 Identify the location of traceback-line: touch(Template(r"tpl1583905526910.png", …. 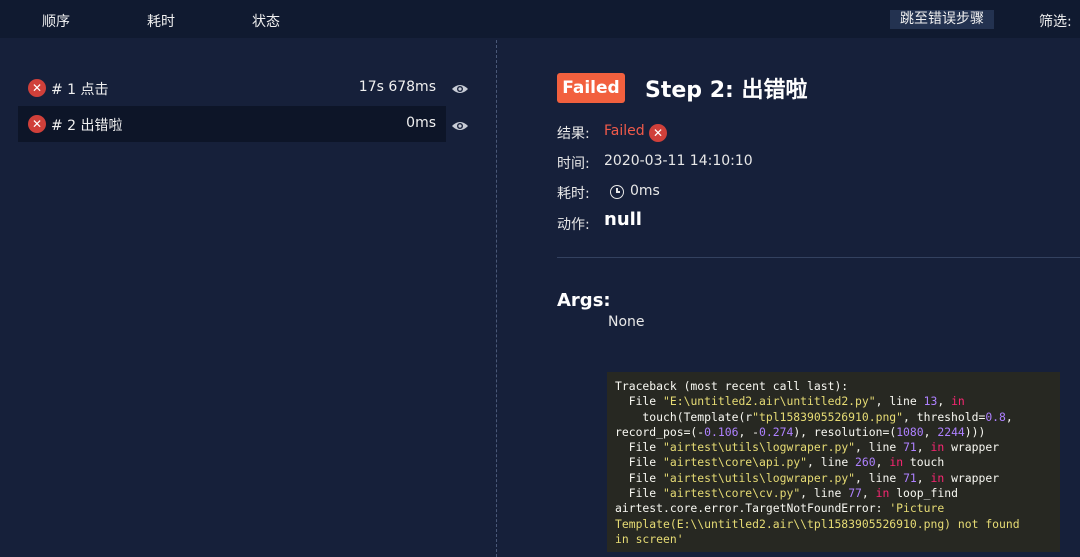
(814, 416).